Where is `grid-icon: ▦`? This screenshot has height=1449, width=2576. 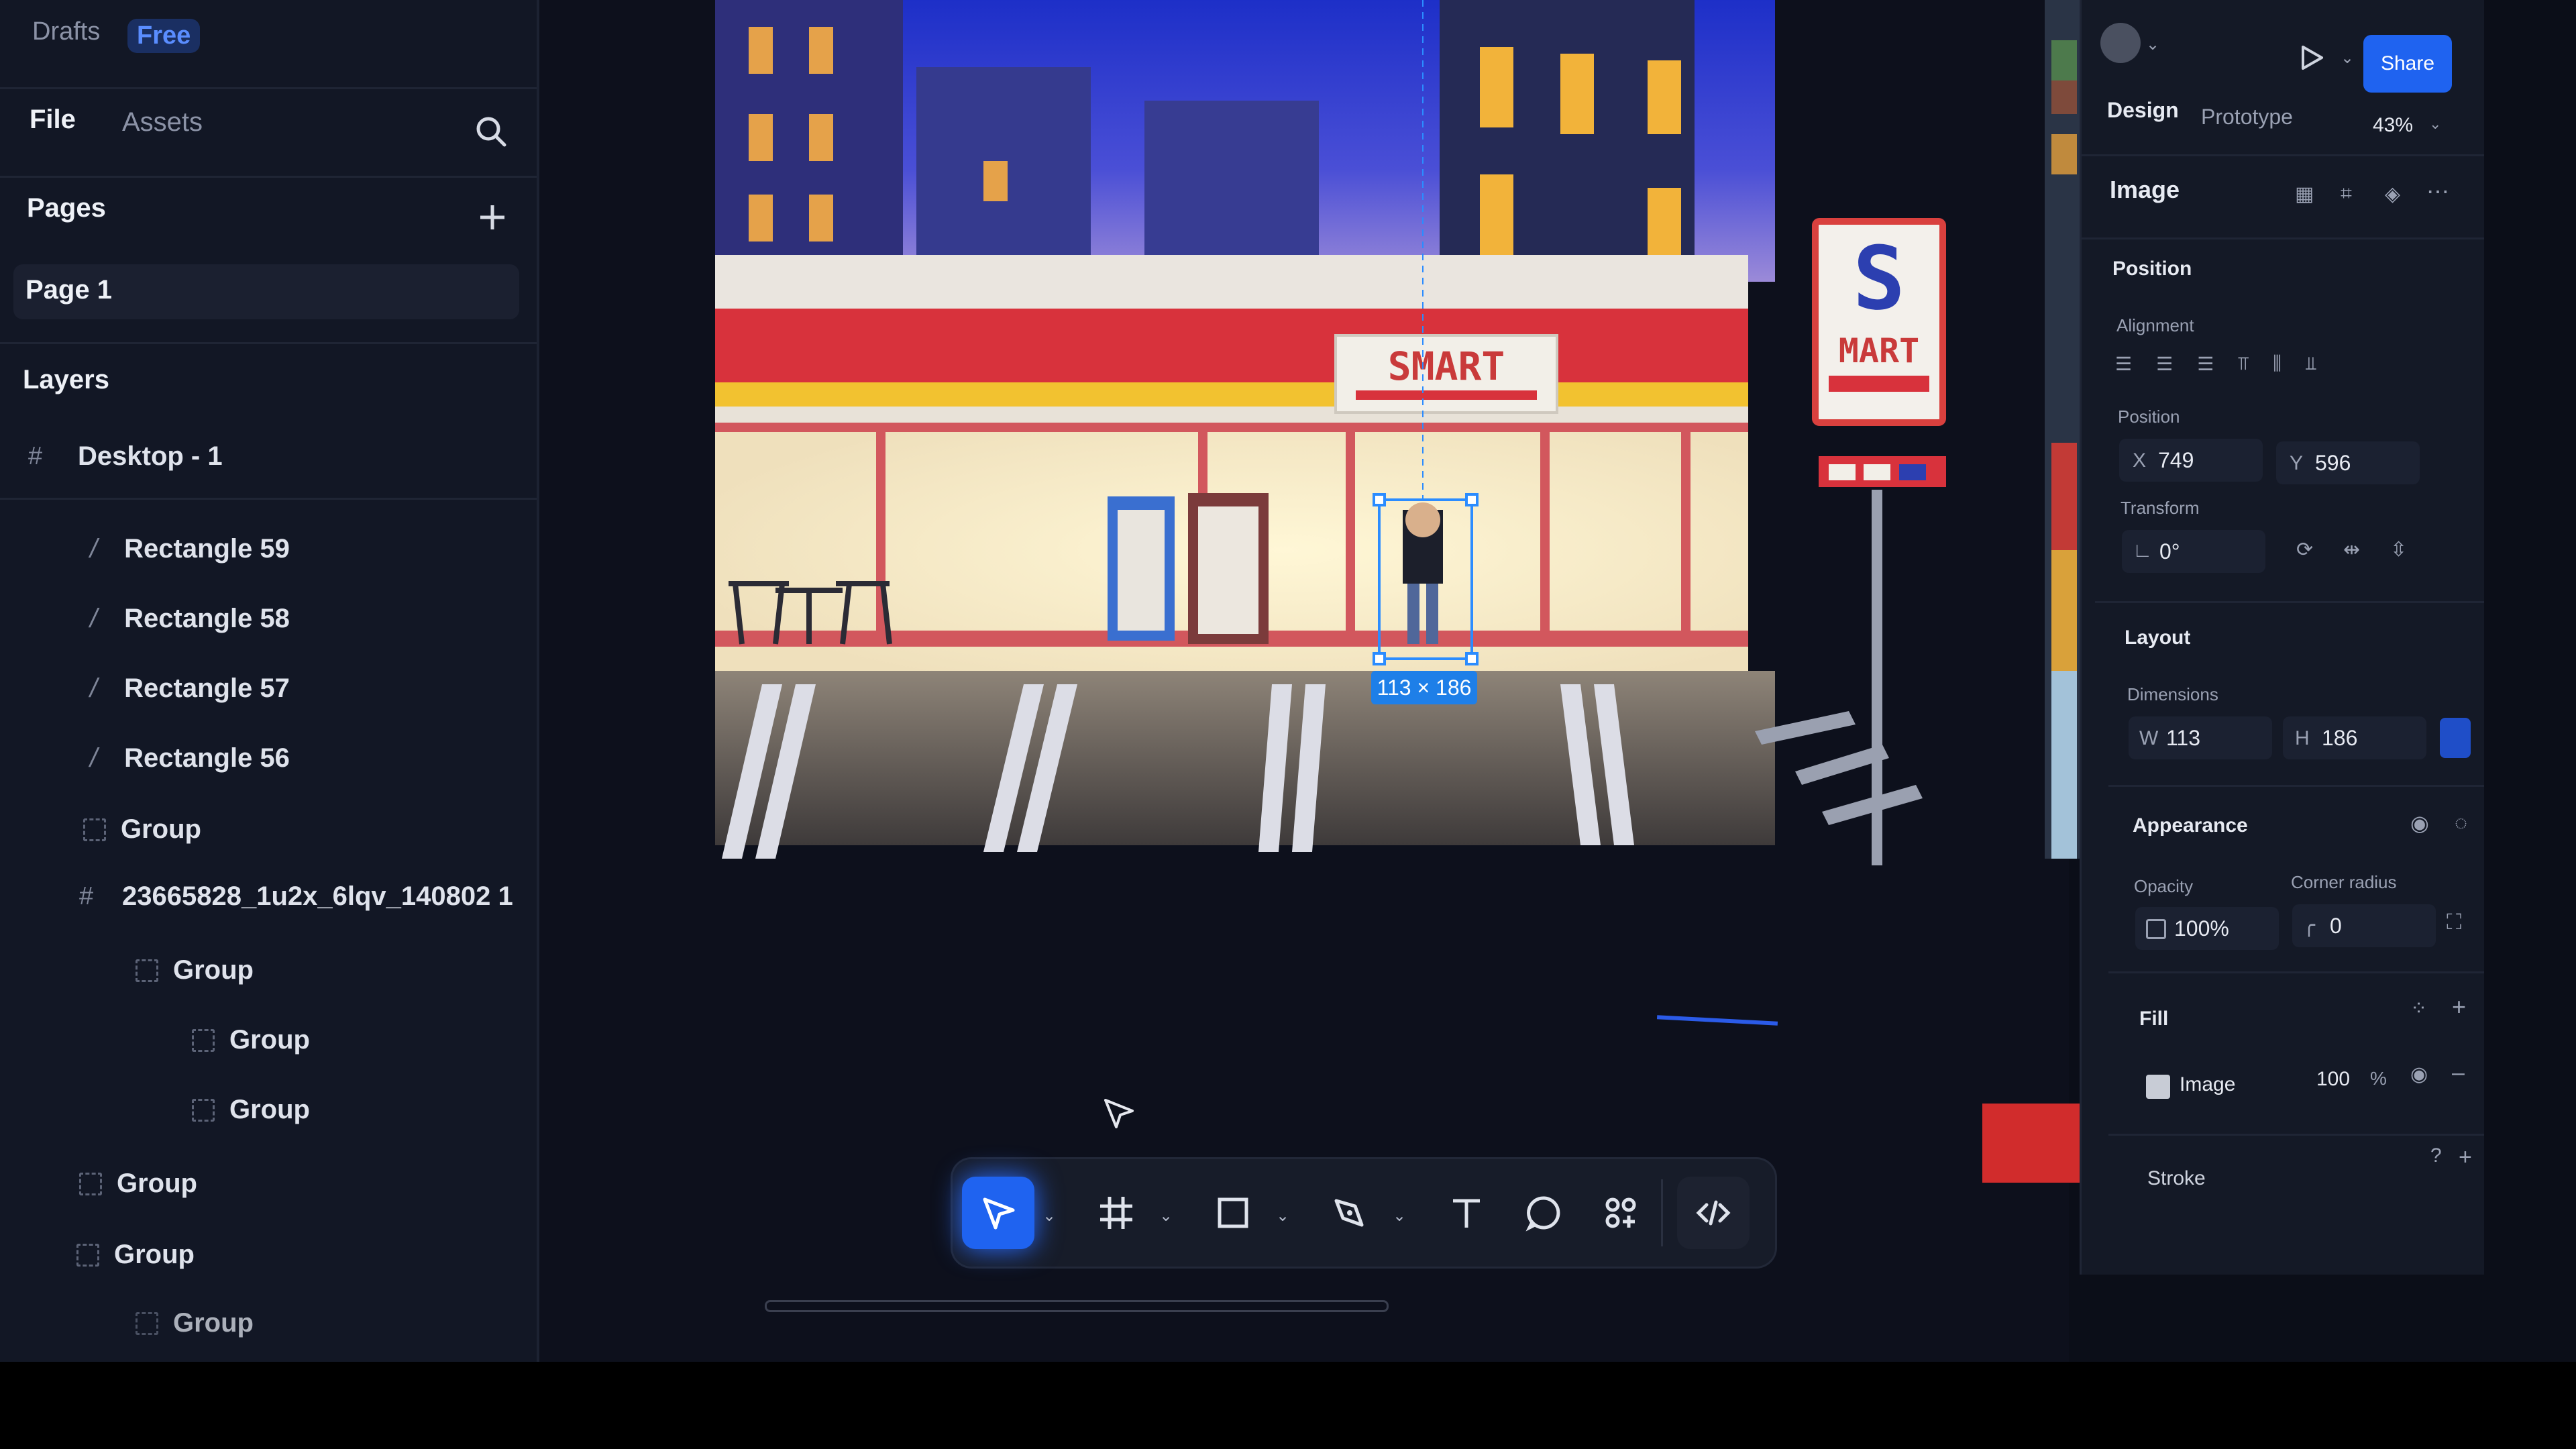
grid-icon: ▦ is located at coordinates (2304, 194).